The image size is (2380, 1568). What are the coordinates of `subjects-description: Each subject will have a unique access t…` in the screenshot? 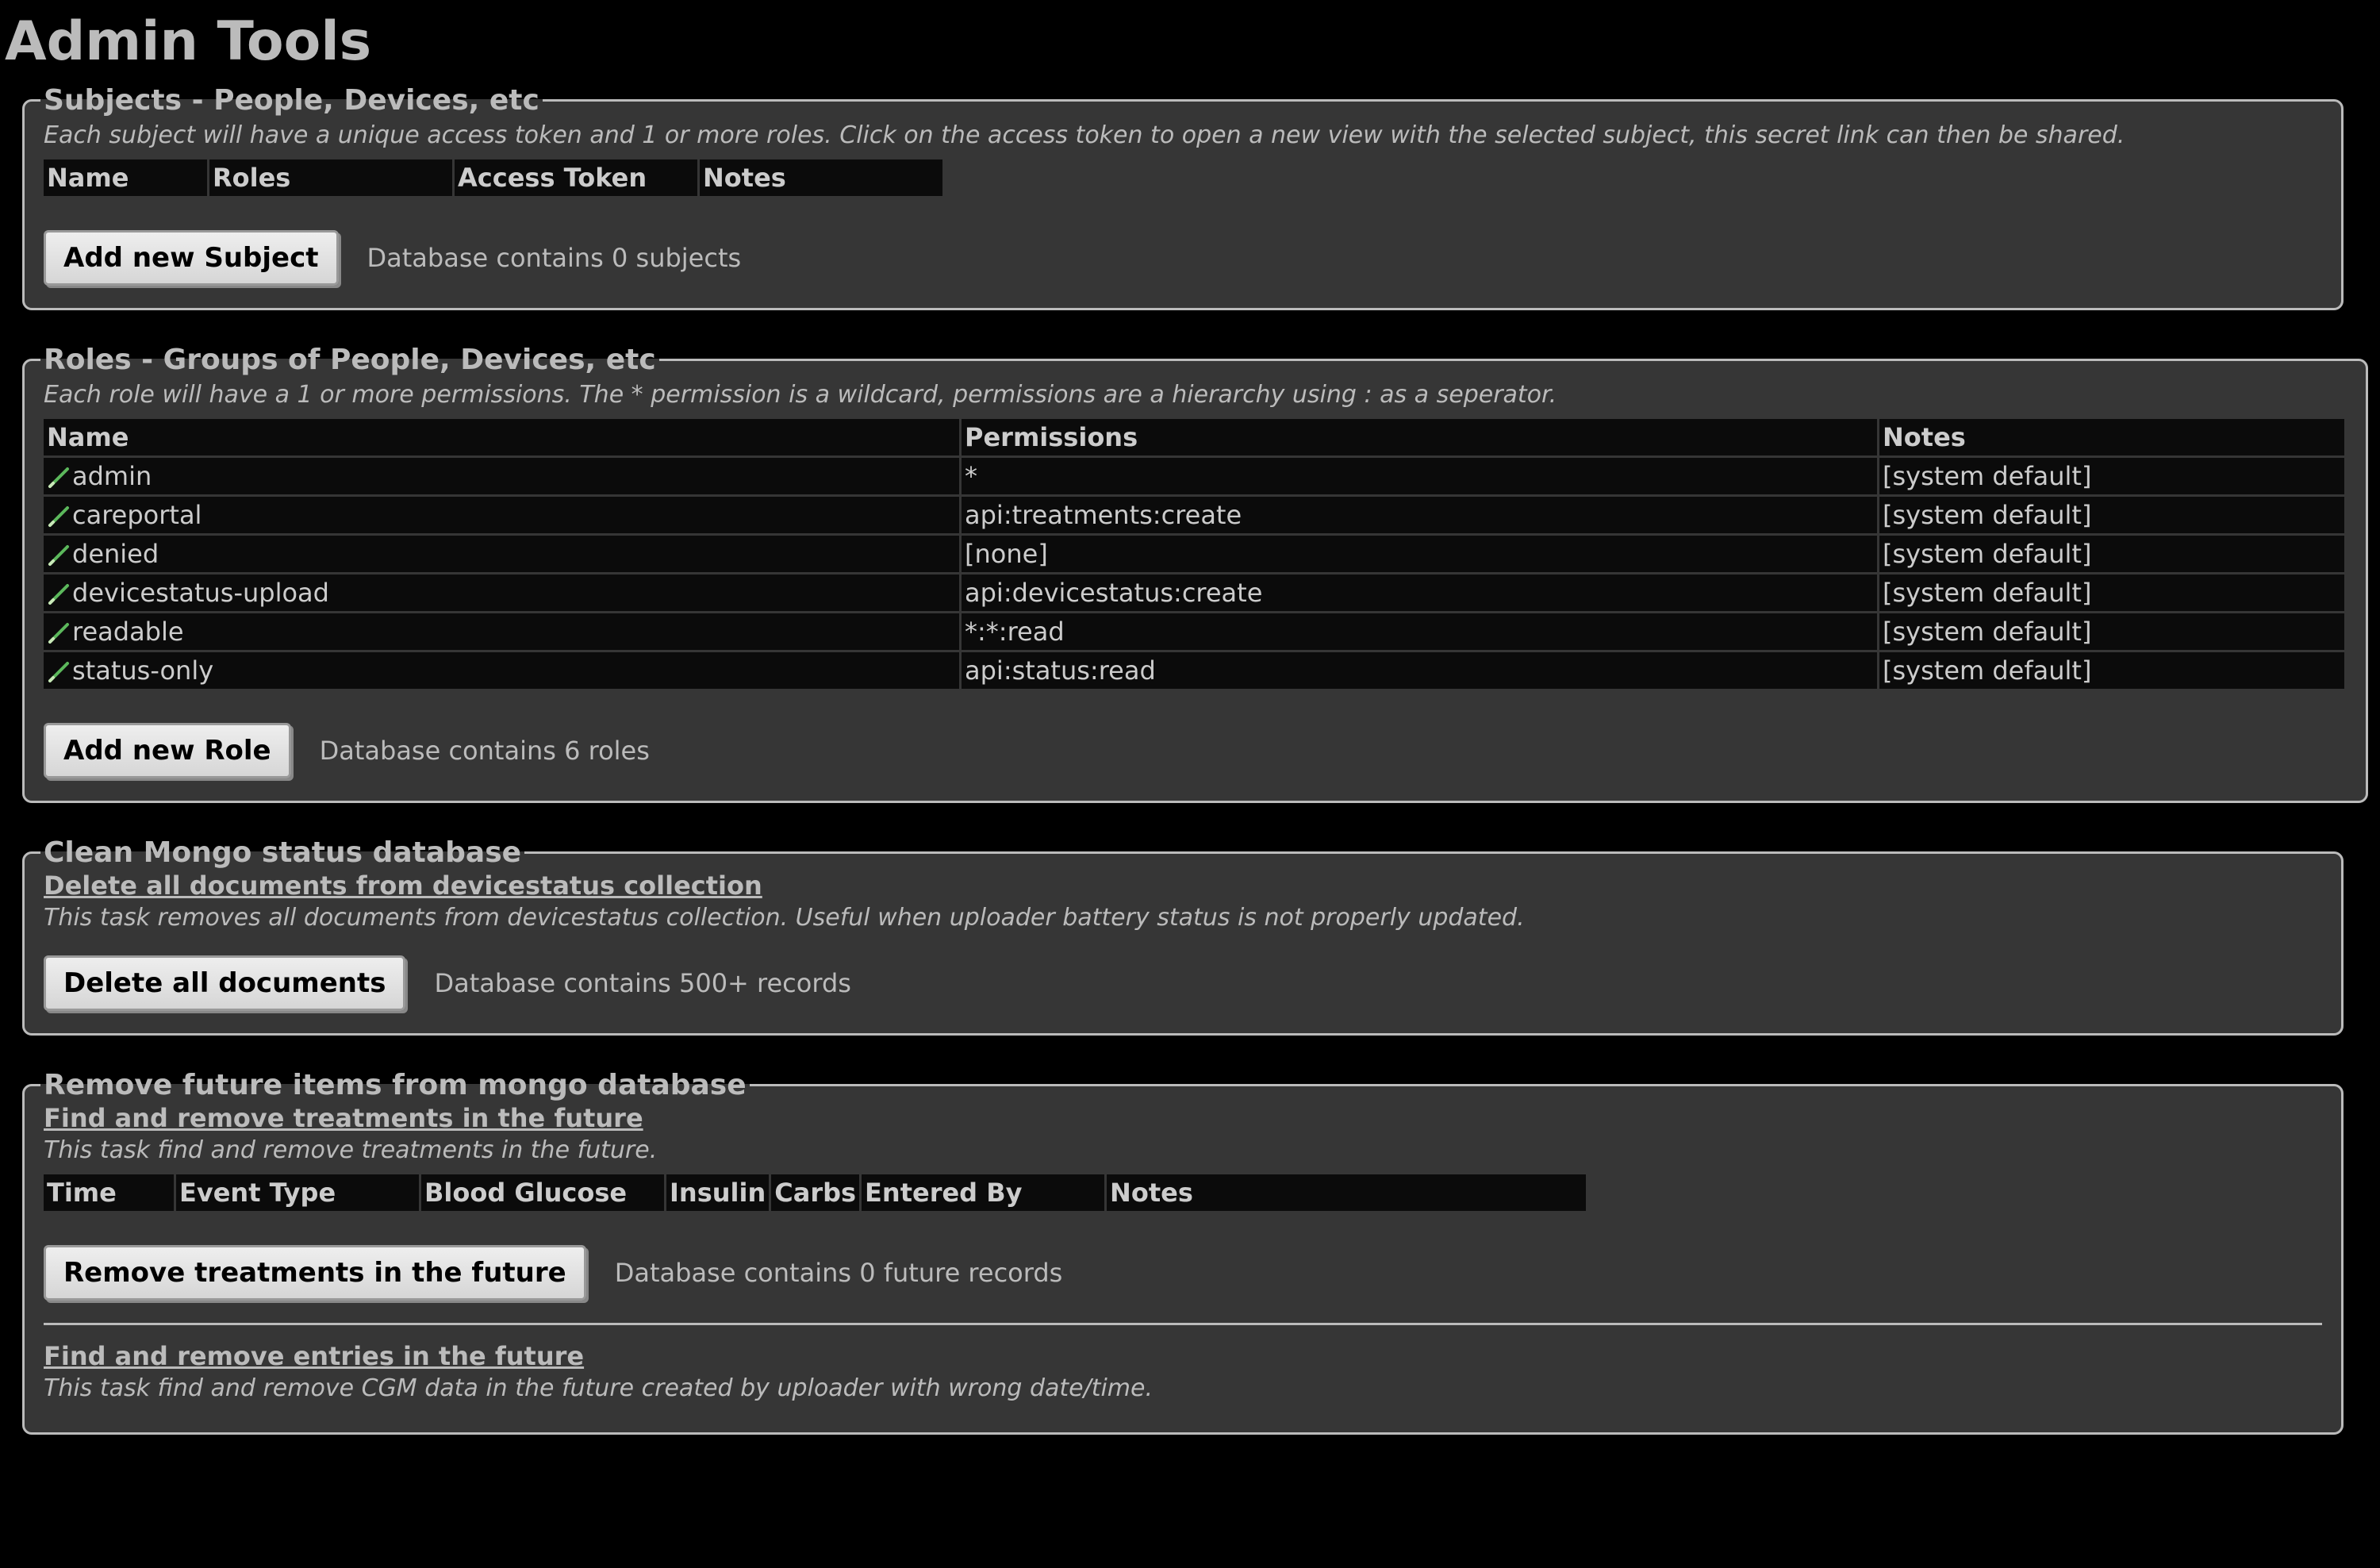 It's located at (1084, 135).